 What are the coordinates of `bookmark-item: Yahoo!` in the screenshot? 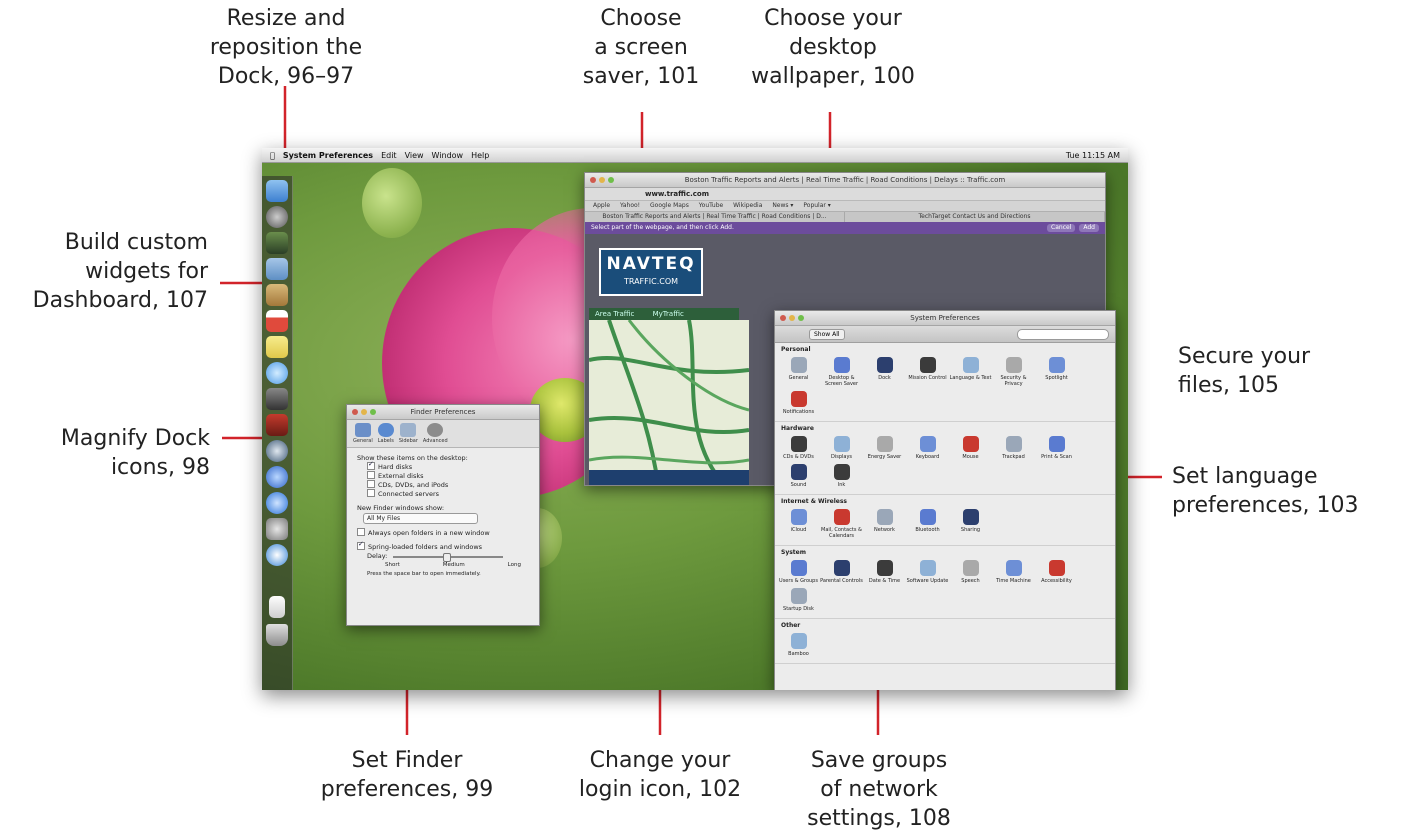 It's located at (630, 205).